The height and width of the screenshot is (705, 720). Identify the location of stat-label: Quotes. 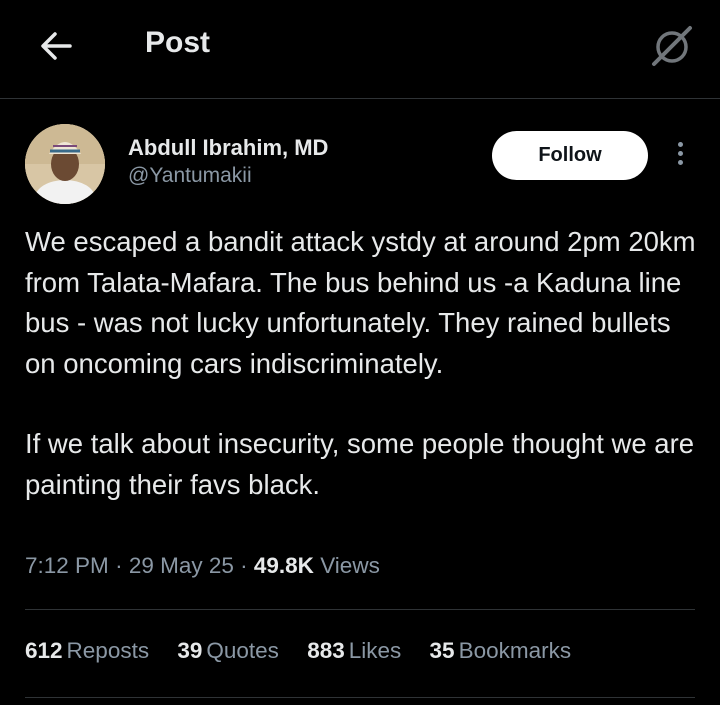
(242, 650).